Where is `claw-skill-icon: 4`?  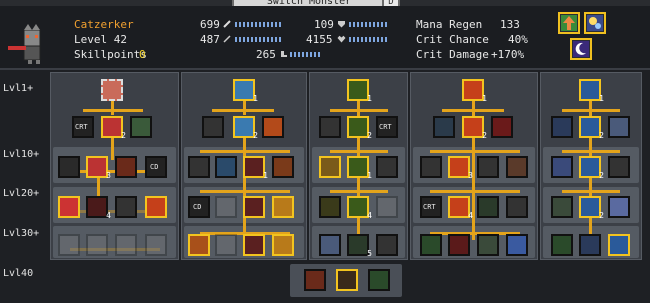
claw-skill-icon: 4 is located at coordinates (98, 208).